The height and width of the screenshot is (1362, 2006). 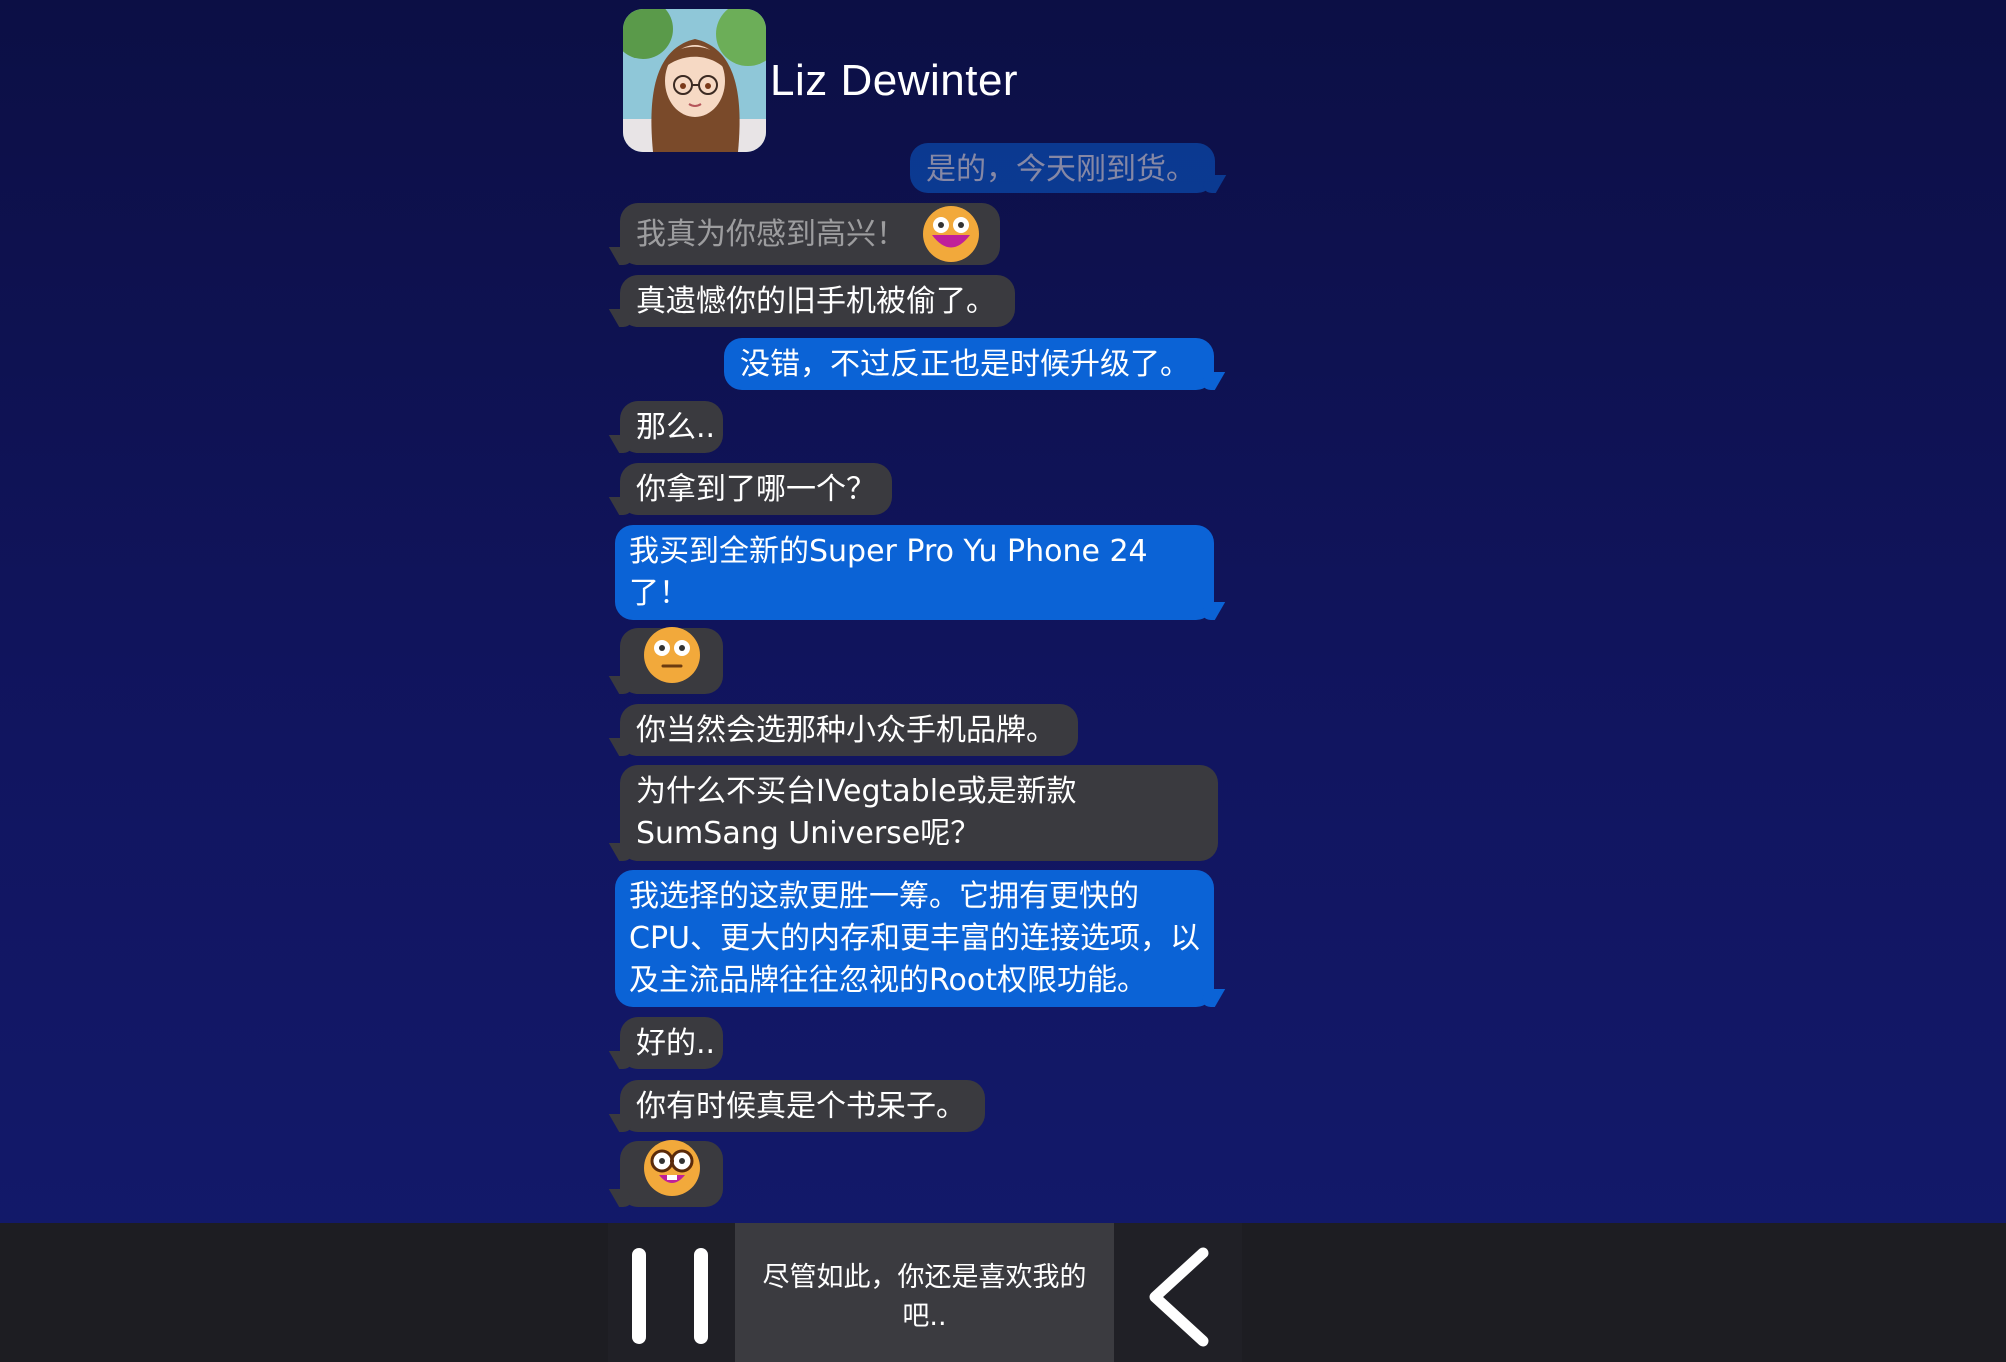 I want to click on reply-choice-button: 尽管如此，你还是喜欢我的吧.., so click(x=924, y=1292).